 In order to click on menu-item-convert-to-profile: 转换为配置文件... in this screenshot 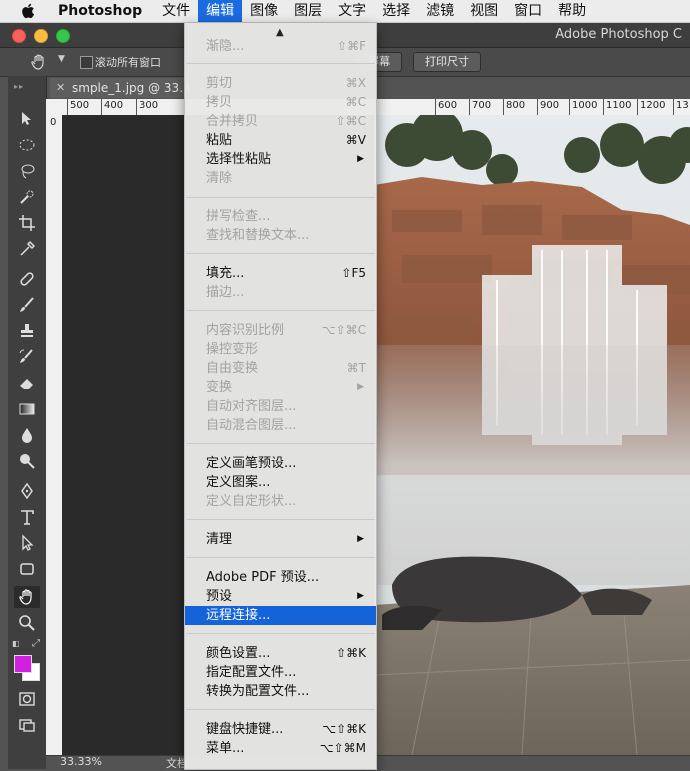, I will do `click(280, 691)`.